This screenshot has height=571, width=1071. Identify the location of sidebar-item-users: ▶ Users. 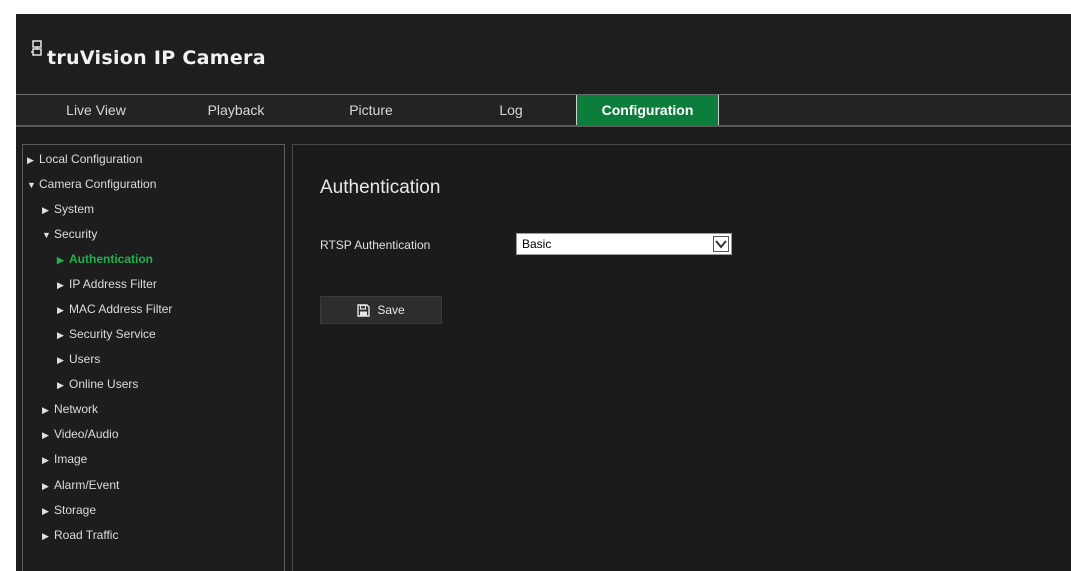
(78, 359).